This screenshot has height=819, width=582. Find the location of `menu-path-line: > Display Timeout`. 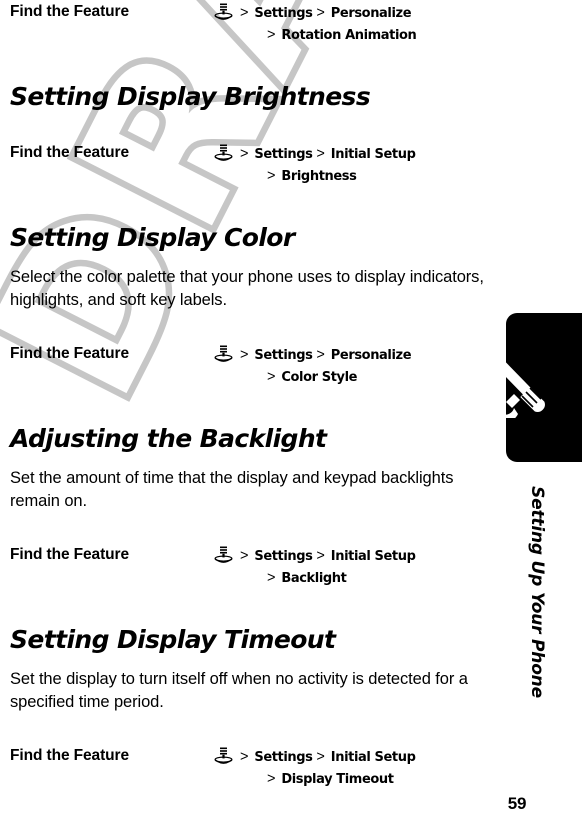

menu-path-line: > Display Timeout is located at coordinates (364, 779).